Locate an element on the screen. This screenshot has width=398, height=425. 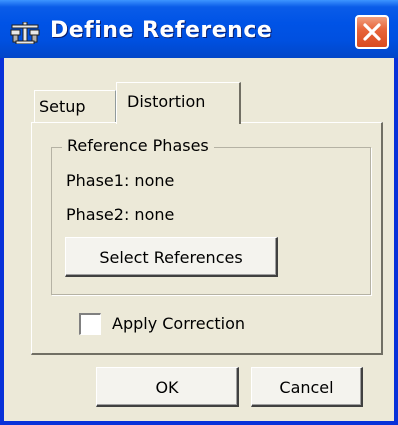
tab-distortion: Distortion is located at coordinates (178, 103).